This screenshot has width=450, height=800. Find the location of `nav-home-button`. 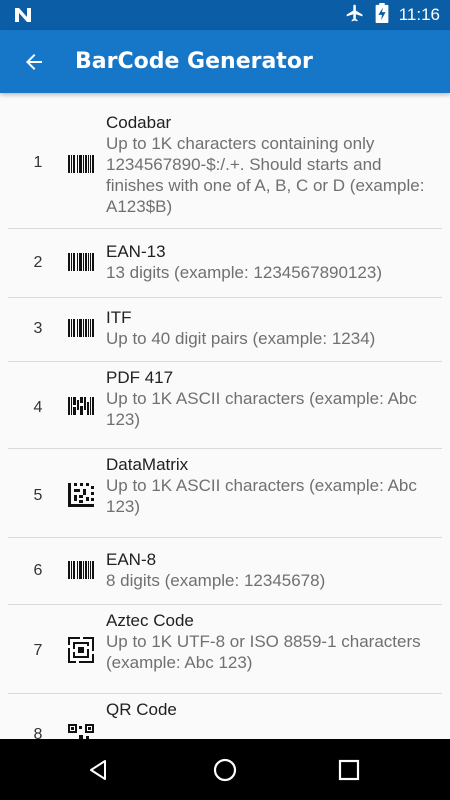

nav-home-button is located at coordinates (225, 770).